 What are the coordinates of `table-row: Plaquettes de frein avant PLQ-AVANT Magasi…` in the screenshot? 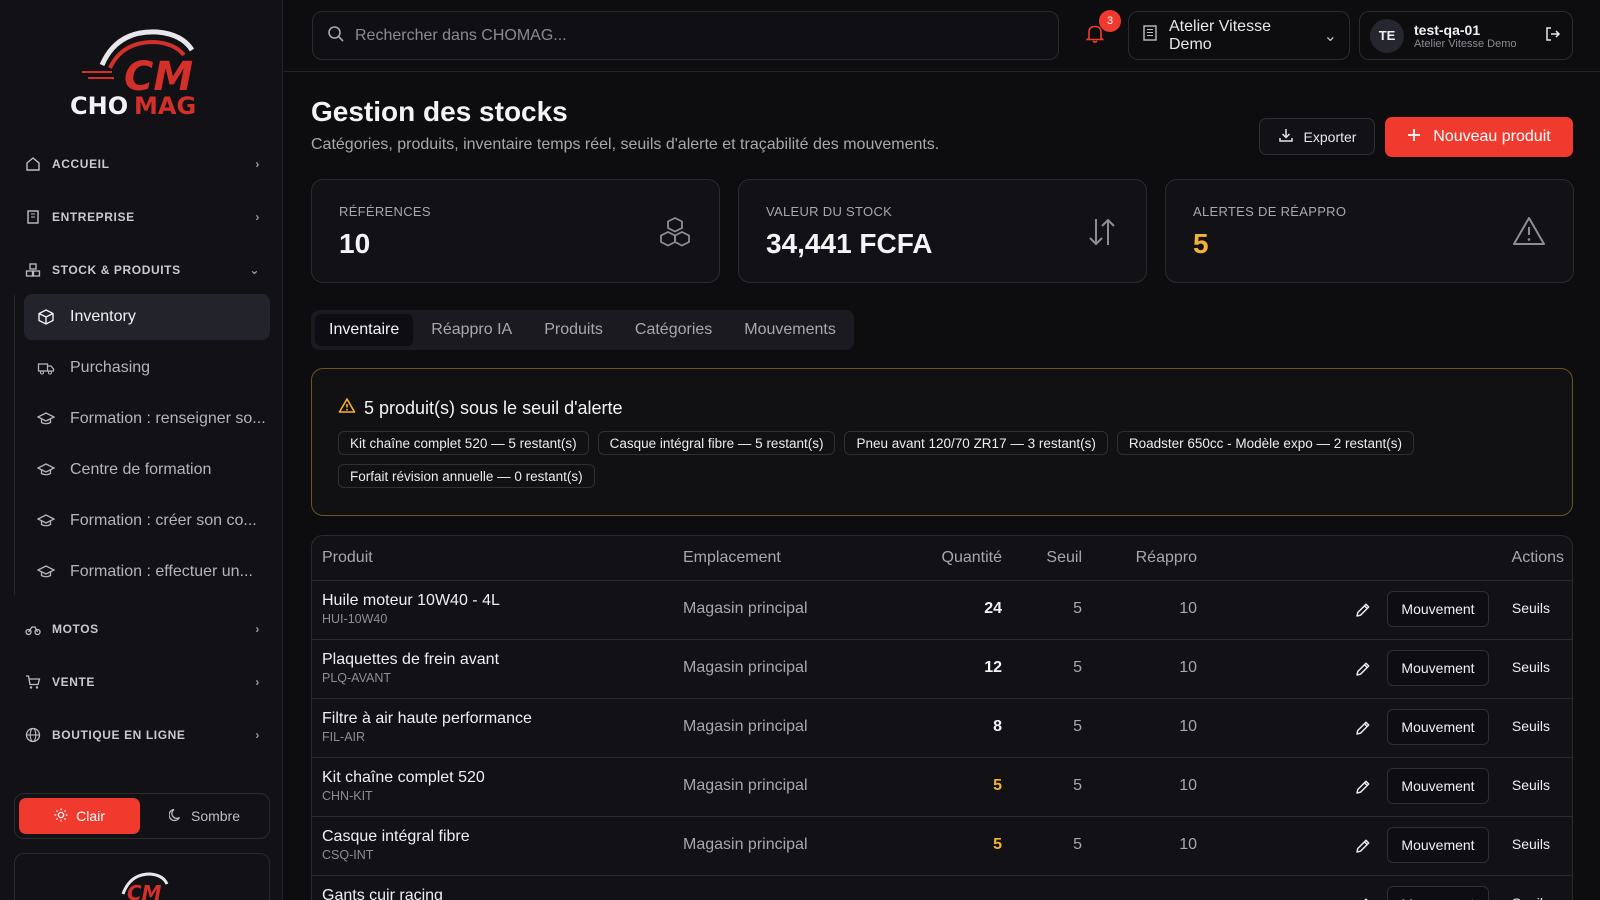 It's located at (942, 669).